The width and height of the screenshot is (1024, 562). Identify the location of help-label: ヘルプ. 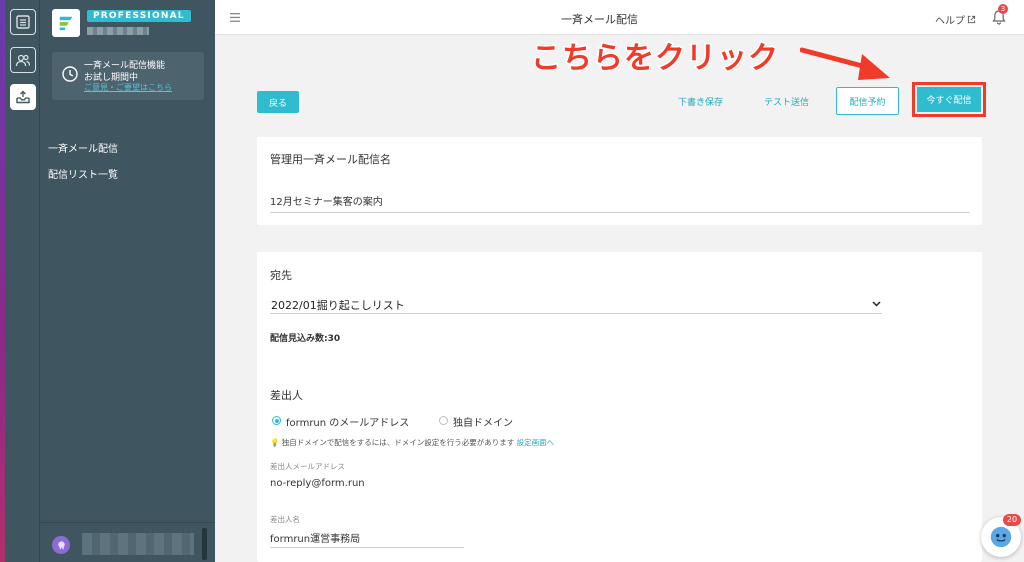
(950, 21).